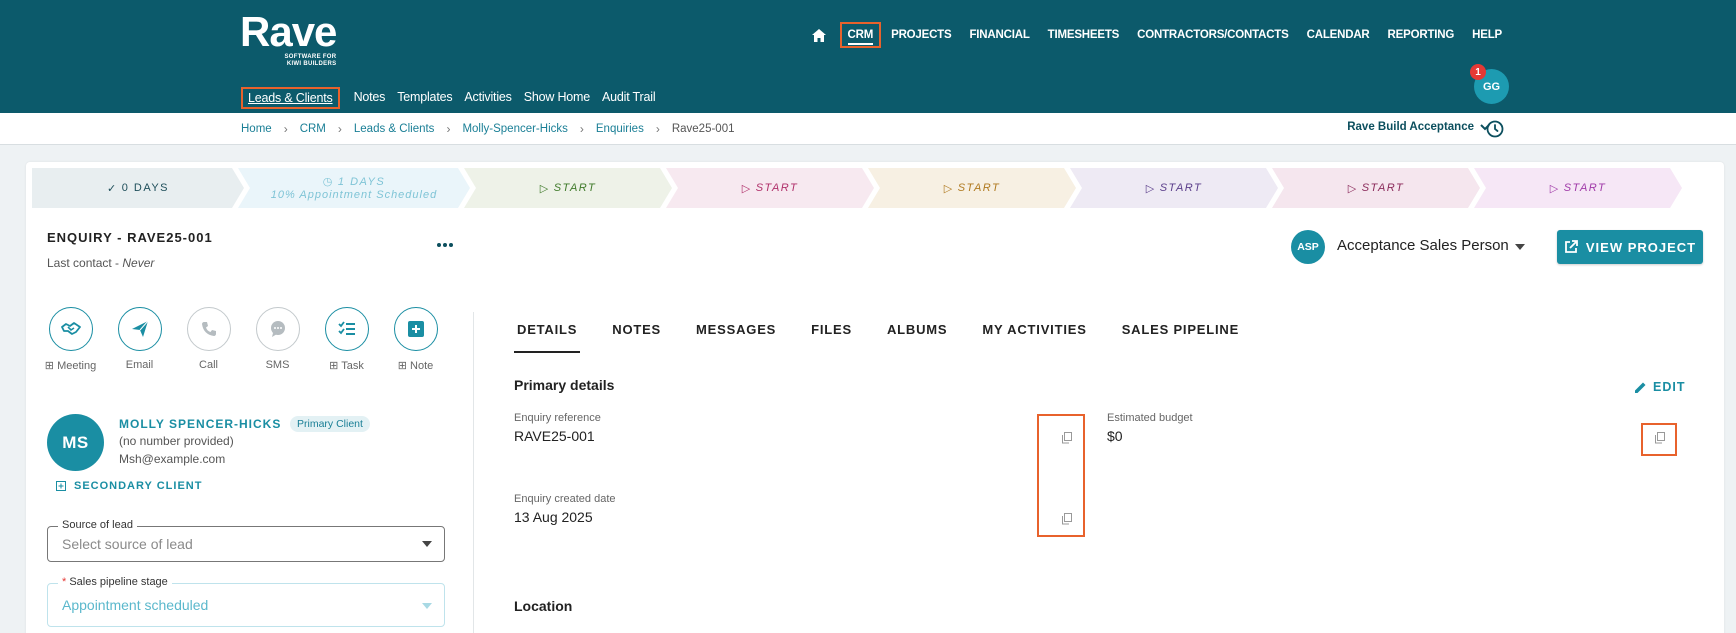 This screenshot has height=633, width=1736. I want to click on tab-albums: ALBUMS, so click(917, 334).